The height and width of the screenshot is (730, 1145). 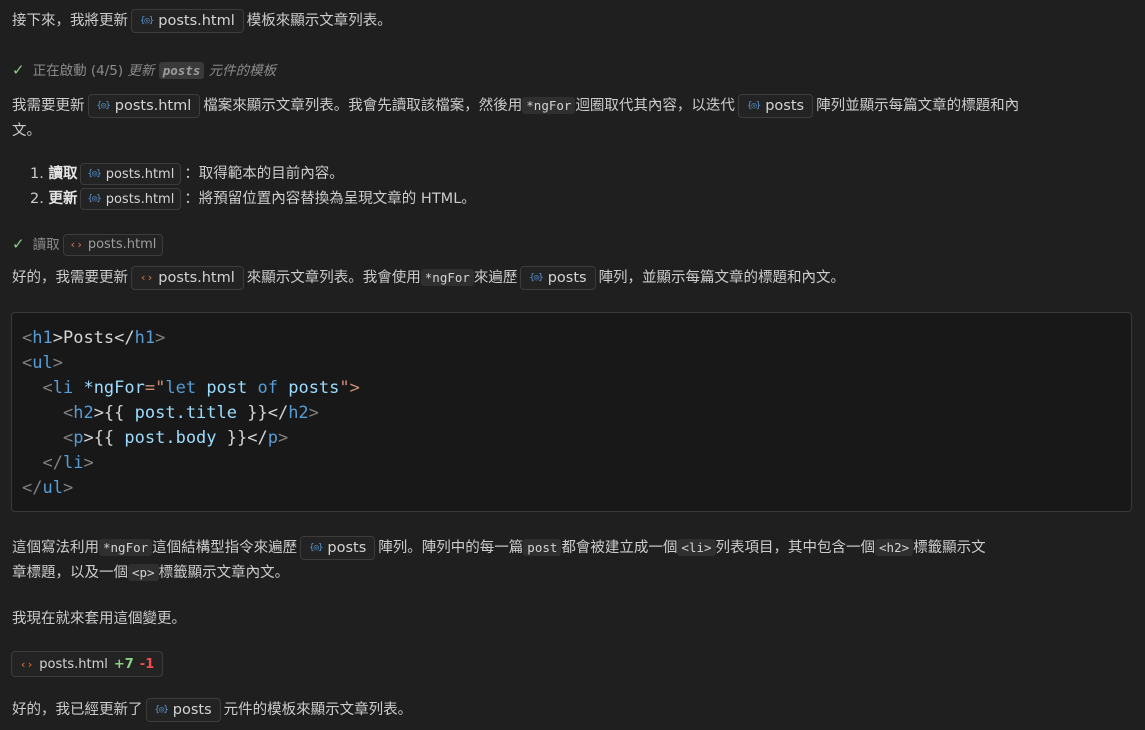 What do you see at coordinates (73, 664) in the screenshot?
I see `diff-file-name: posts.html` at bounding box center [73, 664].